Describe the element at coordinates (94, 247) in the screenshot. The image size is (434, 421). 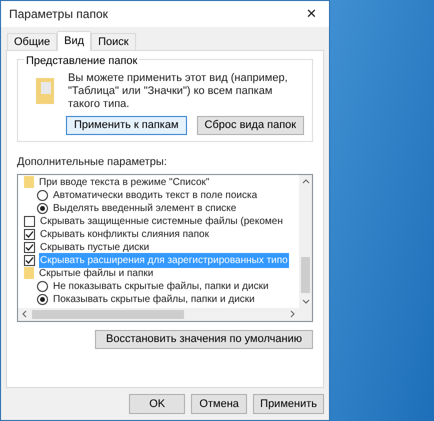
I see `option-label: Скрывать пустые диски` at that location.